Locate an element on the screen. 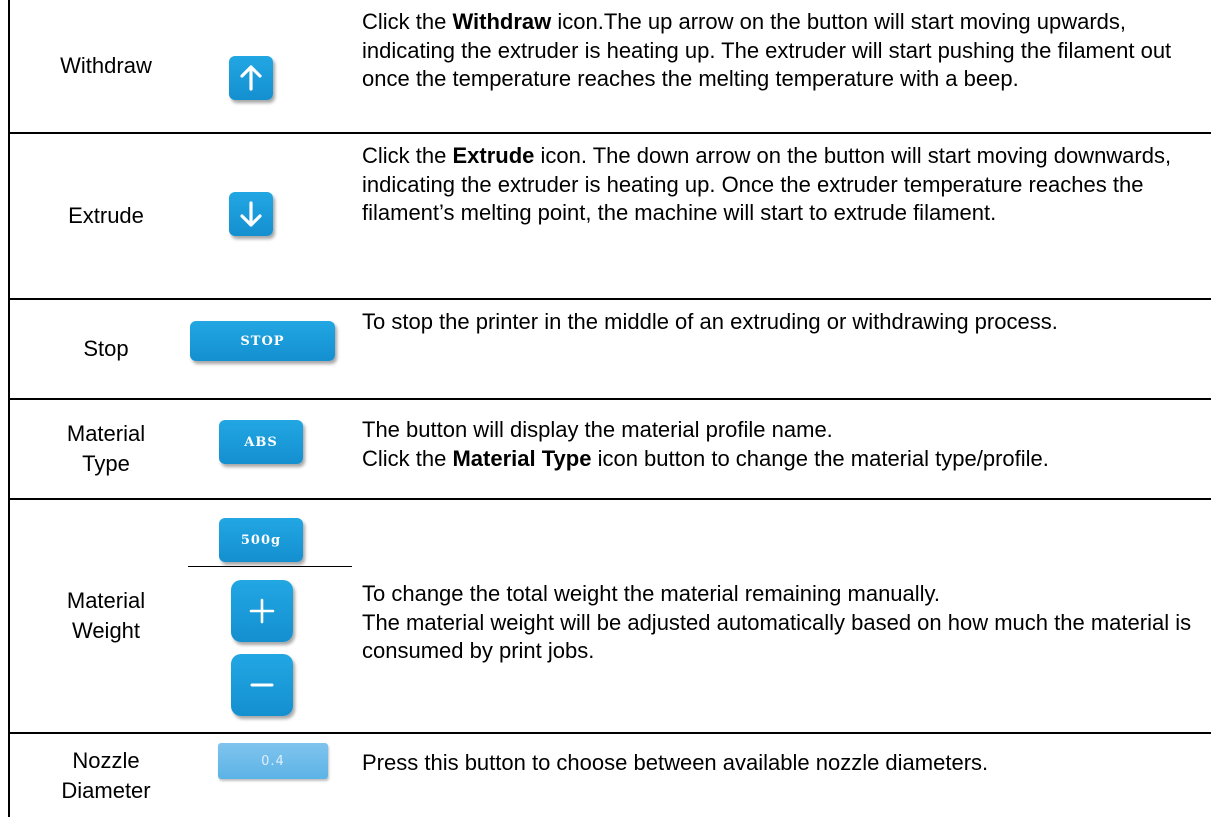  material-type-button-label: ABS is located at coordinates (261, 442).